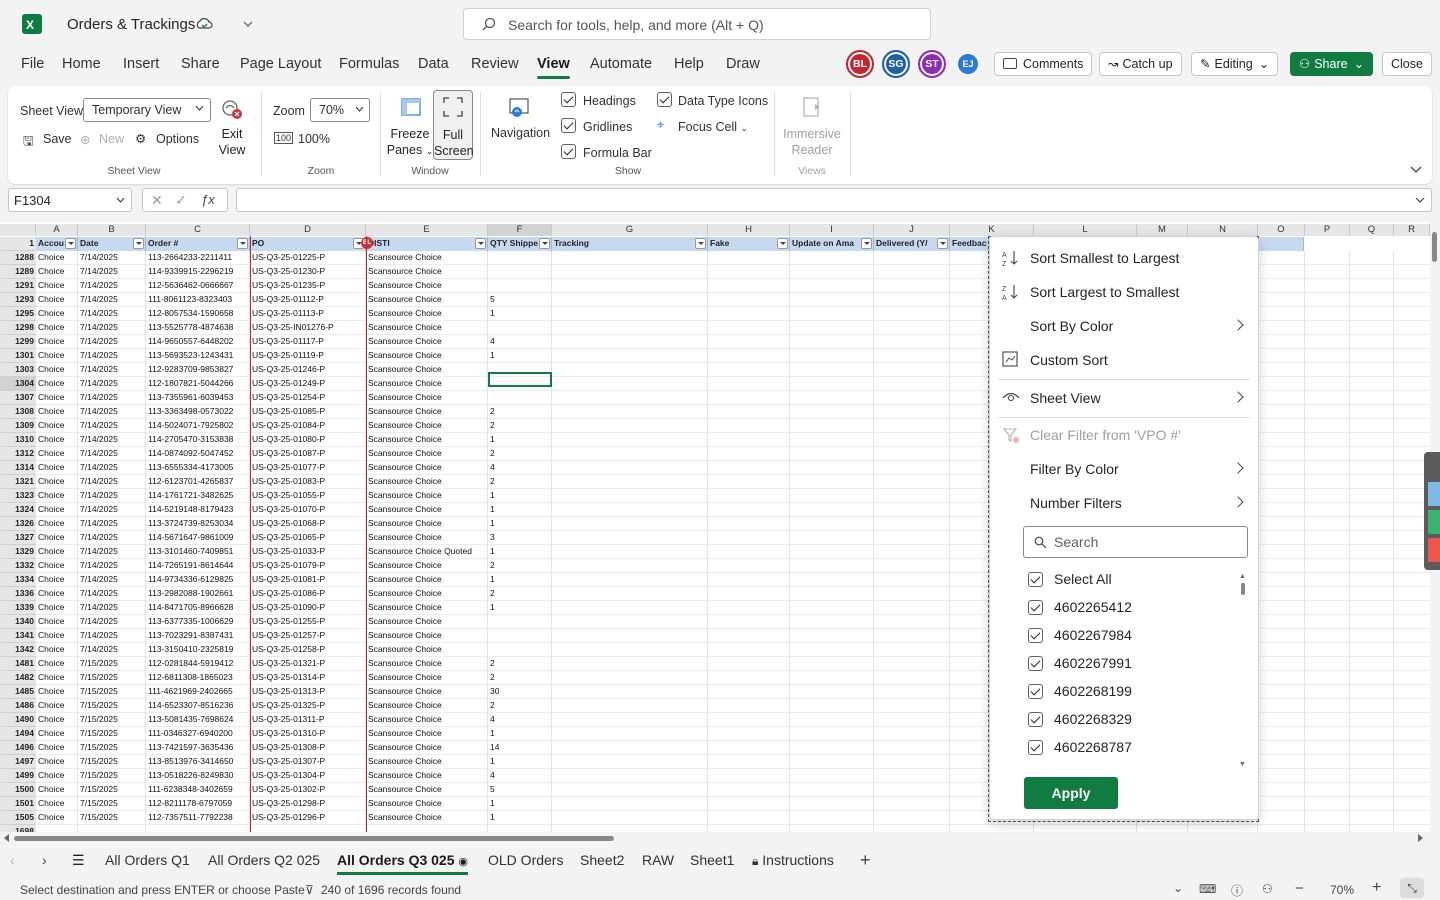 The width and height of the screenshot is (1440, 900). Describe the element at coordinates (602, 860) in the screenshot. I see `tab-sheet2: Sheet2` at that location.